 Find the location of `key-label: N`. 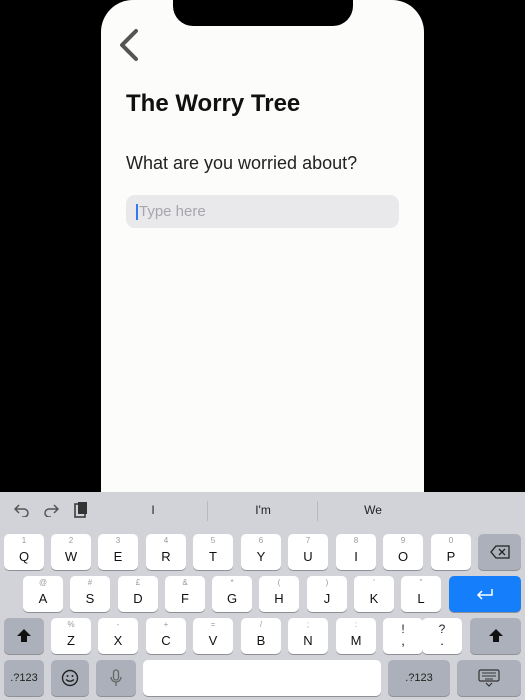

key-label: N is located at coordinates (308, 640).